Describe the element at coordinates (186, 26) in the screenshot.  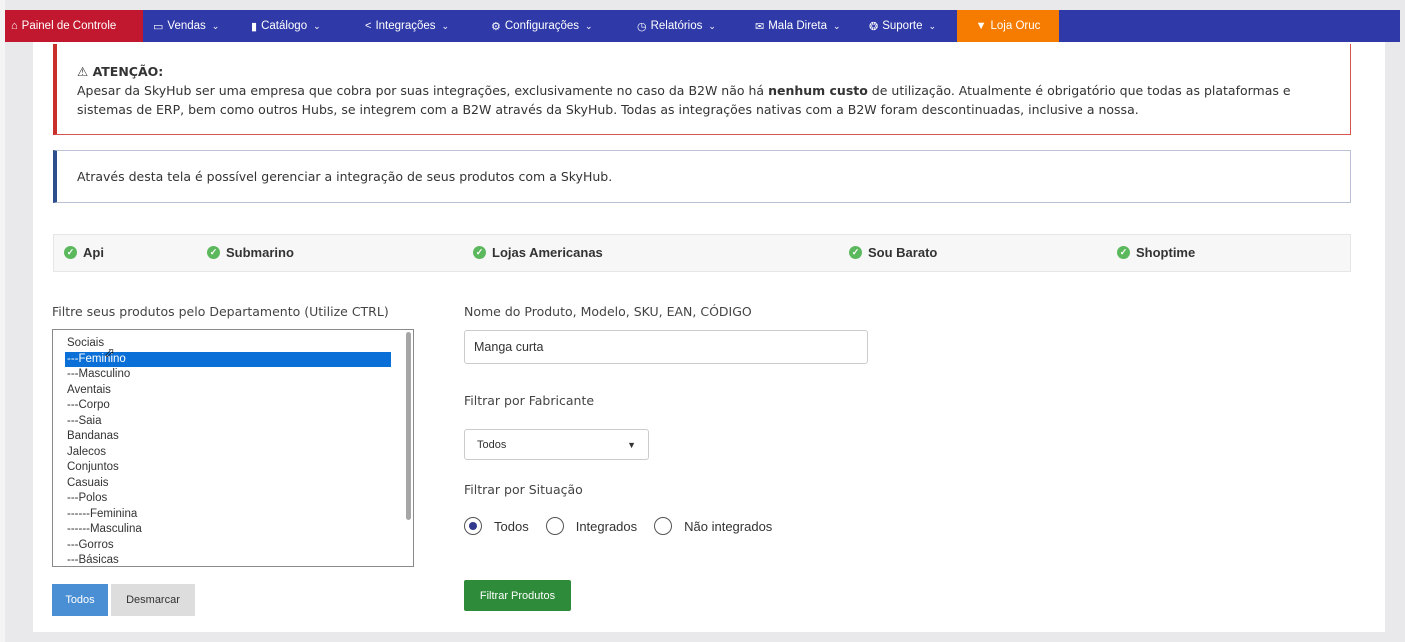
I see `nav-label: Vendas` at that location.